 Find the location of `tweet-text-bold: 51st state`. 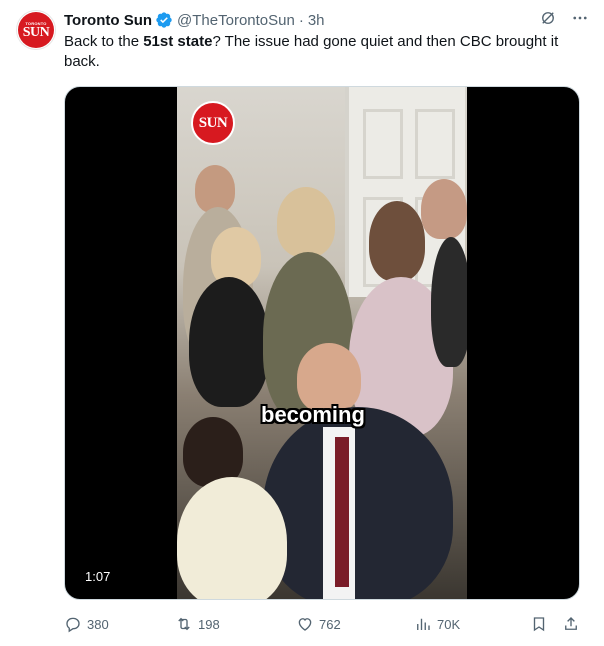

tweet-text-bold: 51st state is located at coordinates (178, 41).